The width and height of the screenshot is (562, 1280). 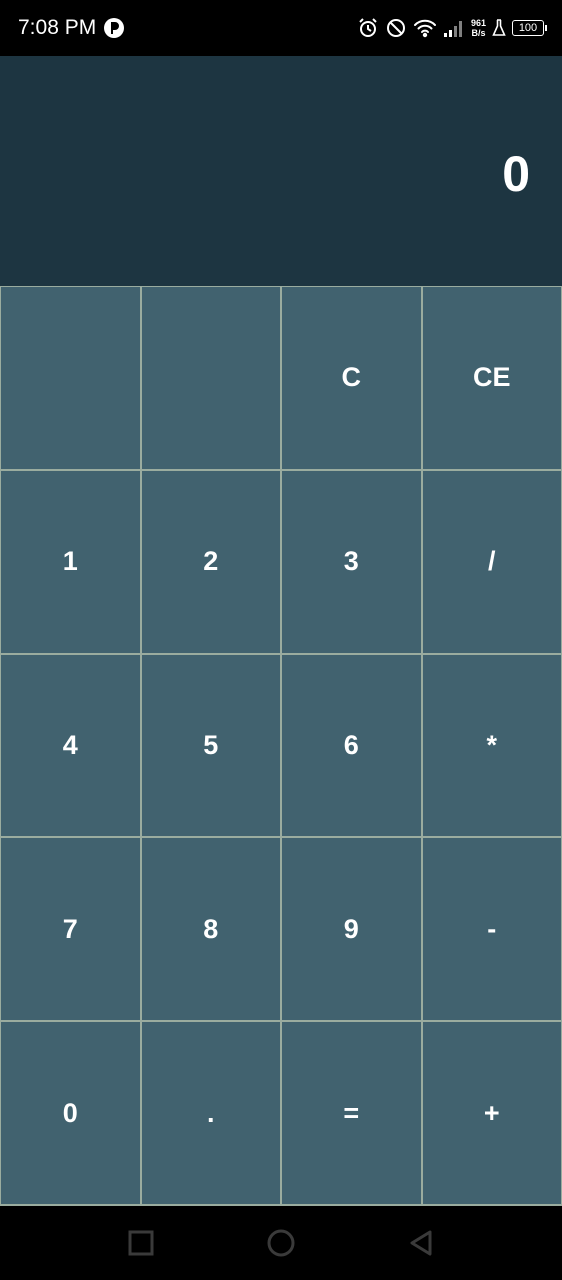 I want to click on alarm-icon, so click(x=368, y=28).